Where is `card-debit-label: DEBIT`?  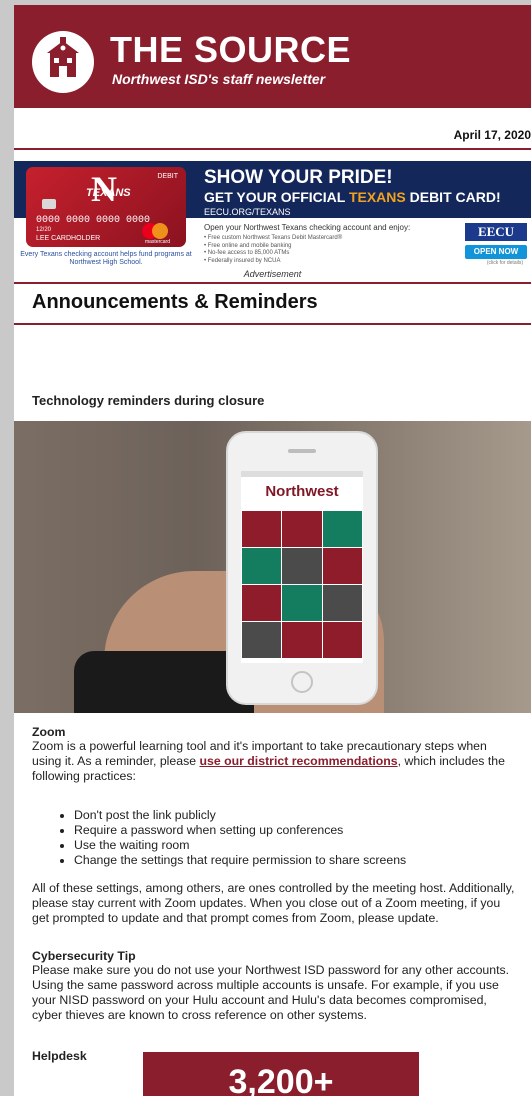 card-debit-label: DEBIT is located at coordinates (167, 176).